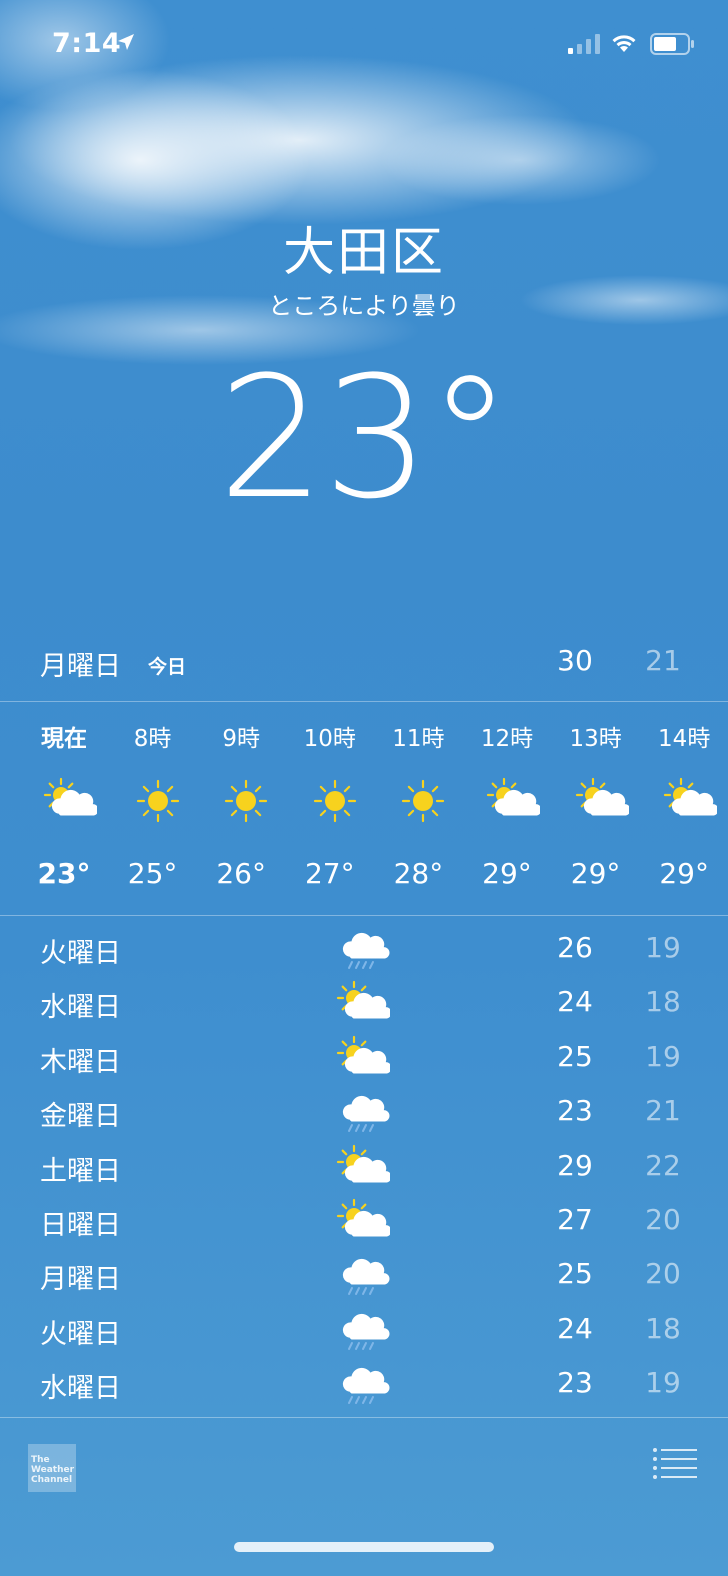 This screenshot has height=1576, width=728. I want to click on today-summary-row: 月曜日 今日 30 21, so click(364, 666).